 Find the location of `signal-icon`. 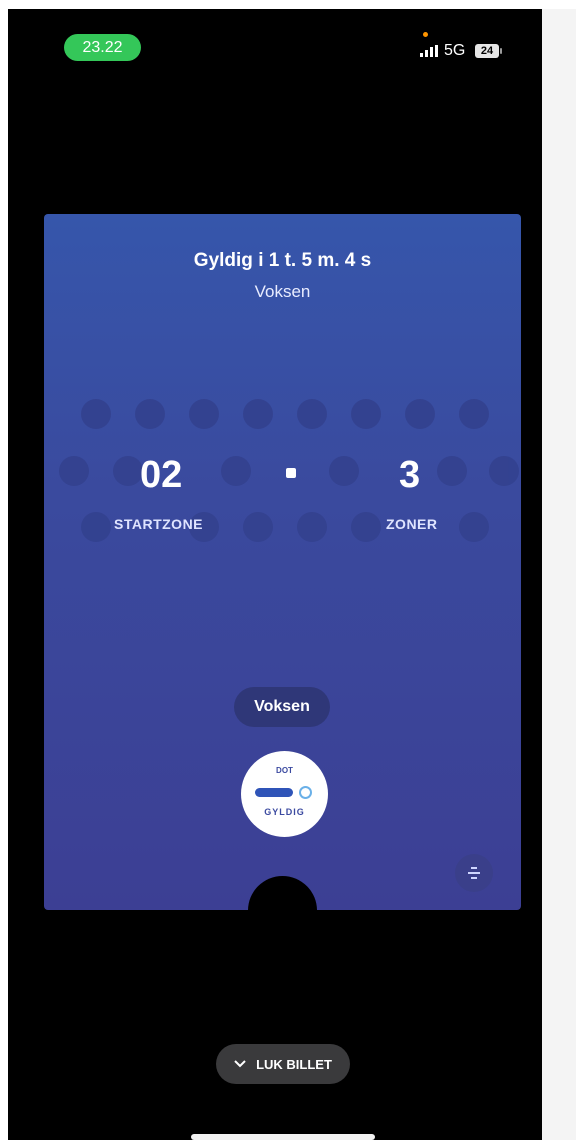

signal-icon is located at coordinates (429, 51).